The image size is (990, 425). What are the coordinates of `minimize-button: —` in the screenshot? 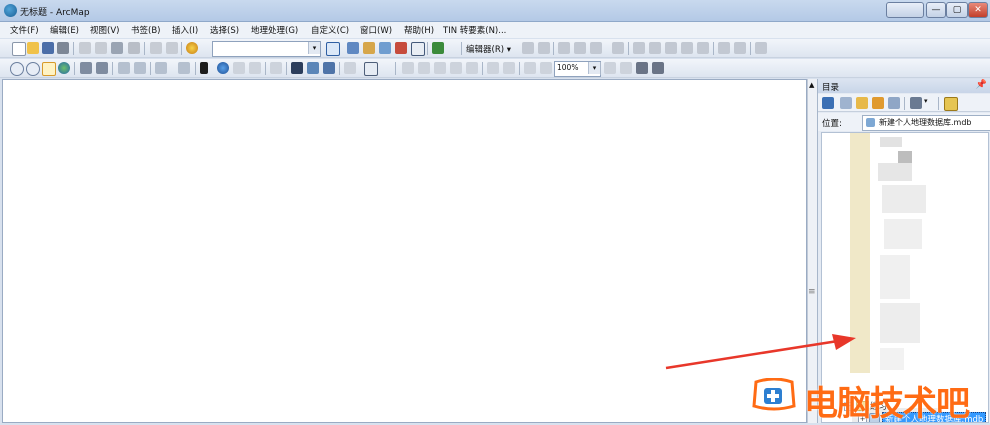 It's located at (936, 10).